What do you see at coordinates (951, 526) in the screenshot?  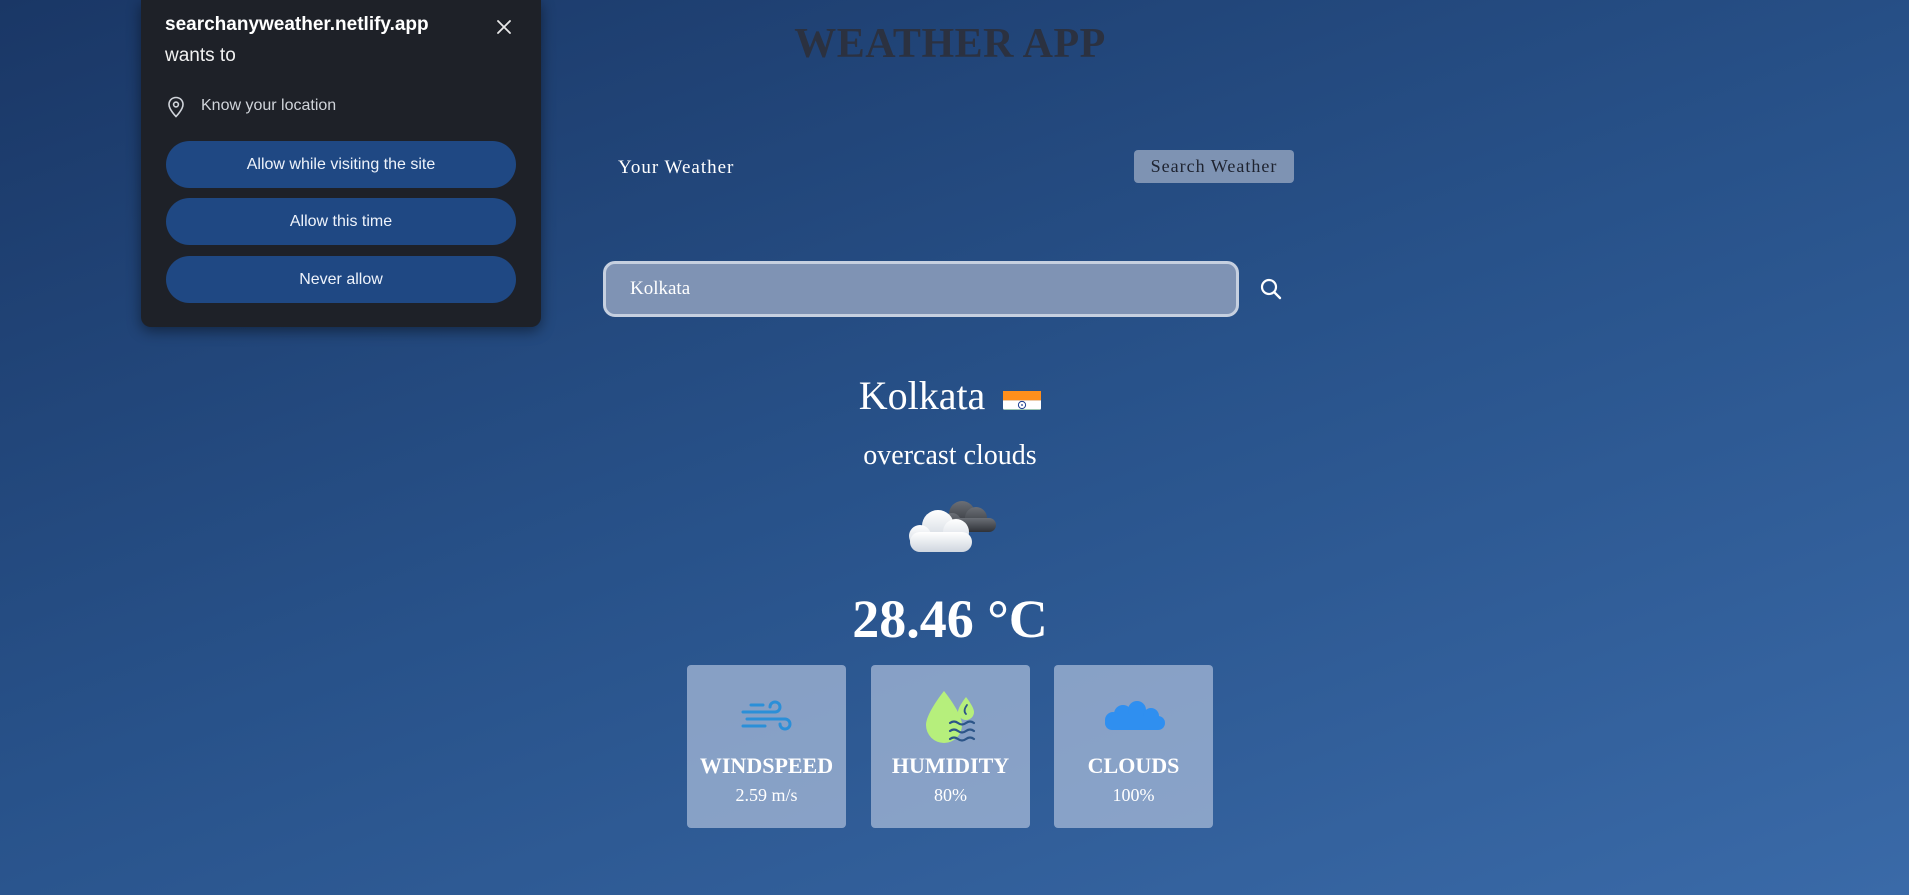 I see `cloud-icon` at bounding box center [951, 526].